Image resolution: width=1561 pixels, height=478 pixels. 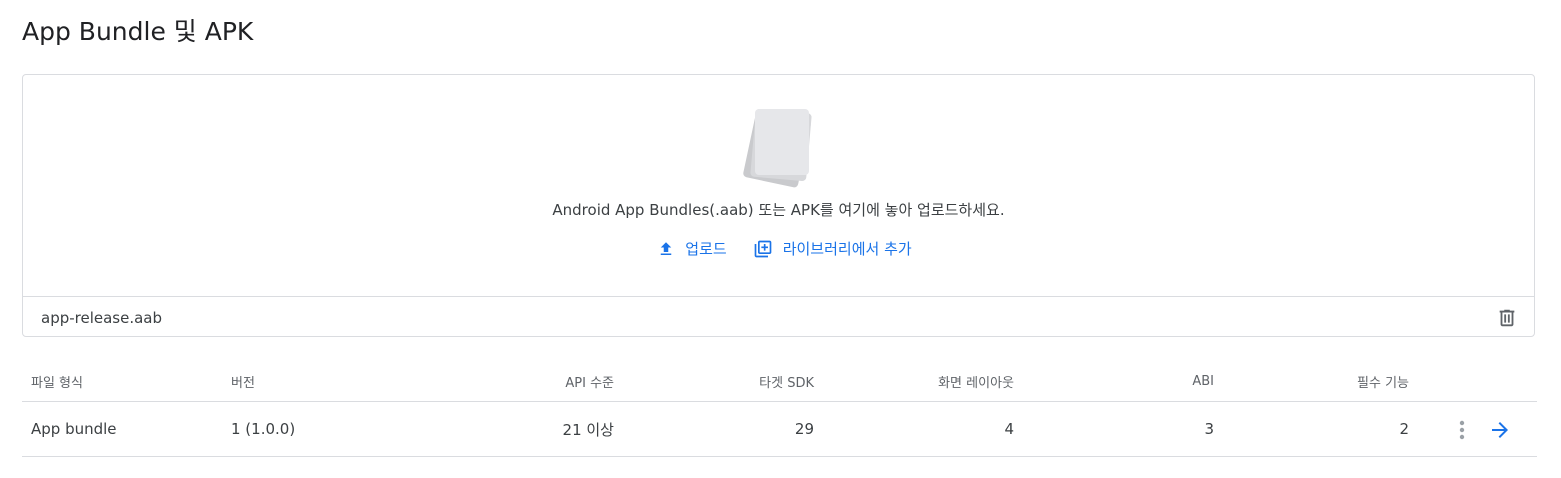 I want to click on add-from-library-button: 라이브러리에서 추가, so click(x=832, y=248).